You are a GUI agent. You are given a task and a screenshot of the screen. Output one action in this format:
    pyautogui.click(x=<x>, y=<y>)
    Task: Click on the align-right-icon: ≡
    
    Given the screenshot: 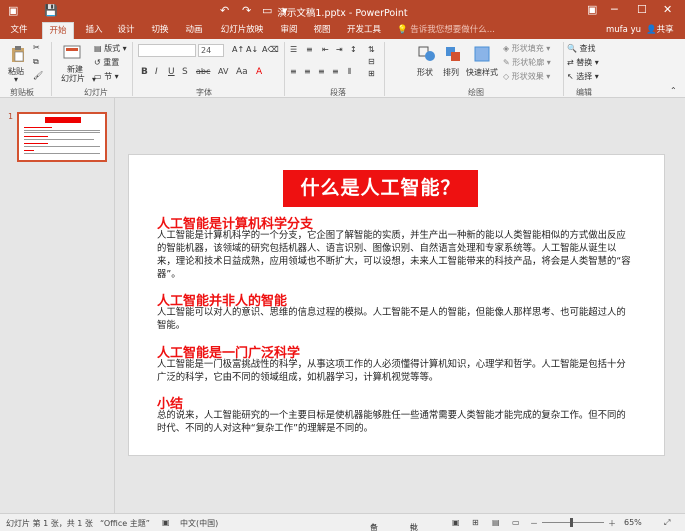 What is the action you would take?
    pyautogui.click(x=321, y=71)
    